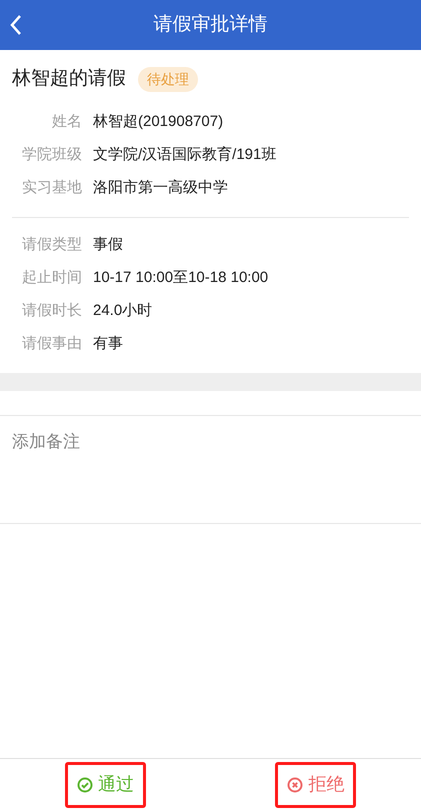 This screenshot has height=810, width=421. Describe the element at coordinates (108, 344) in the screenshot. I see `field-value: 有事` at that location.